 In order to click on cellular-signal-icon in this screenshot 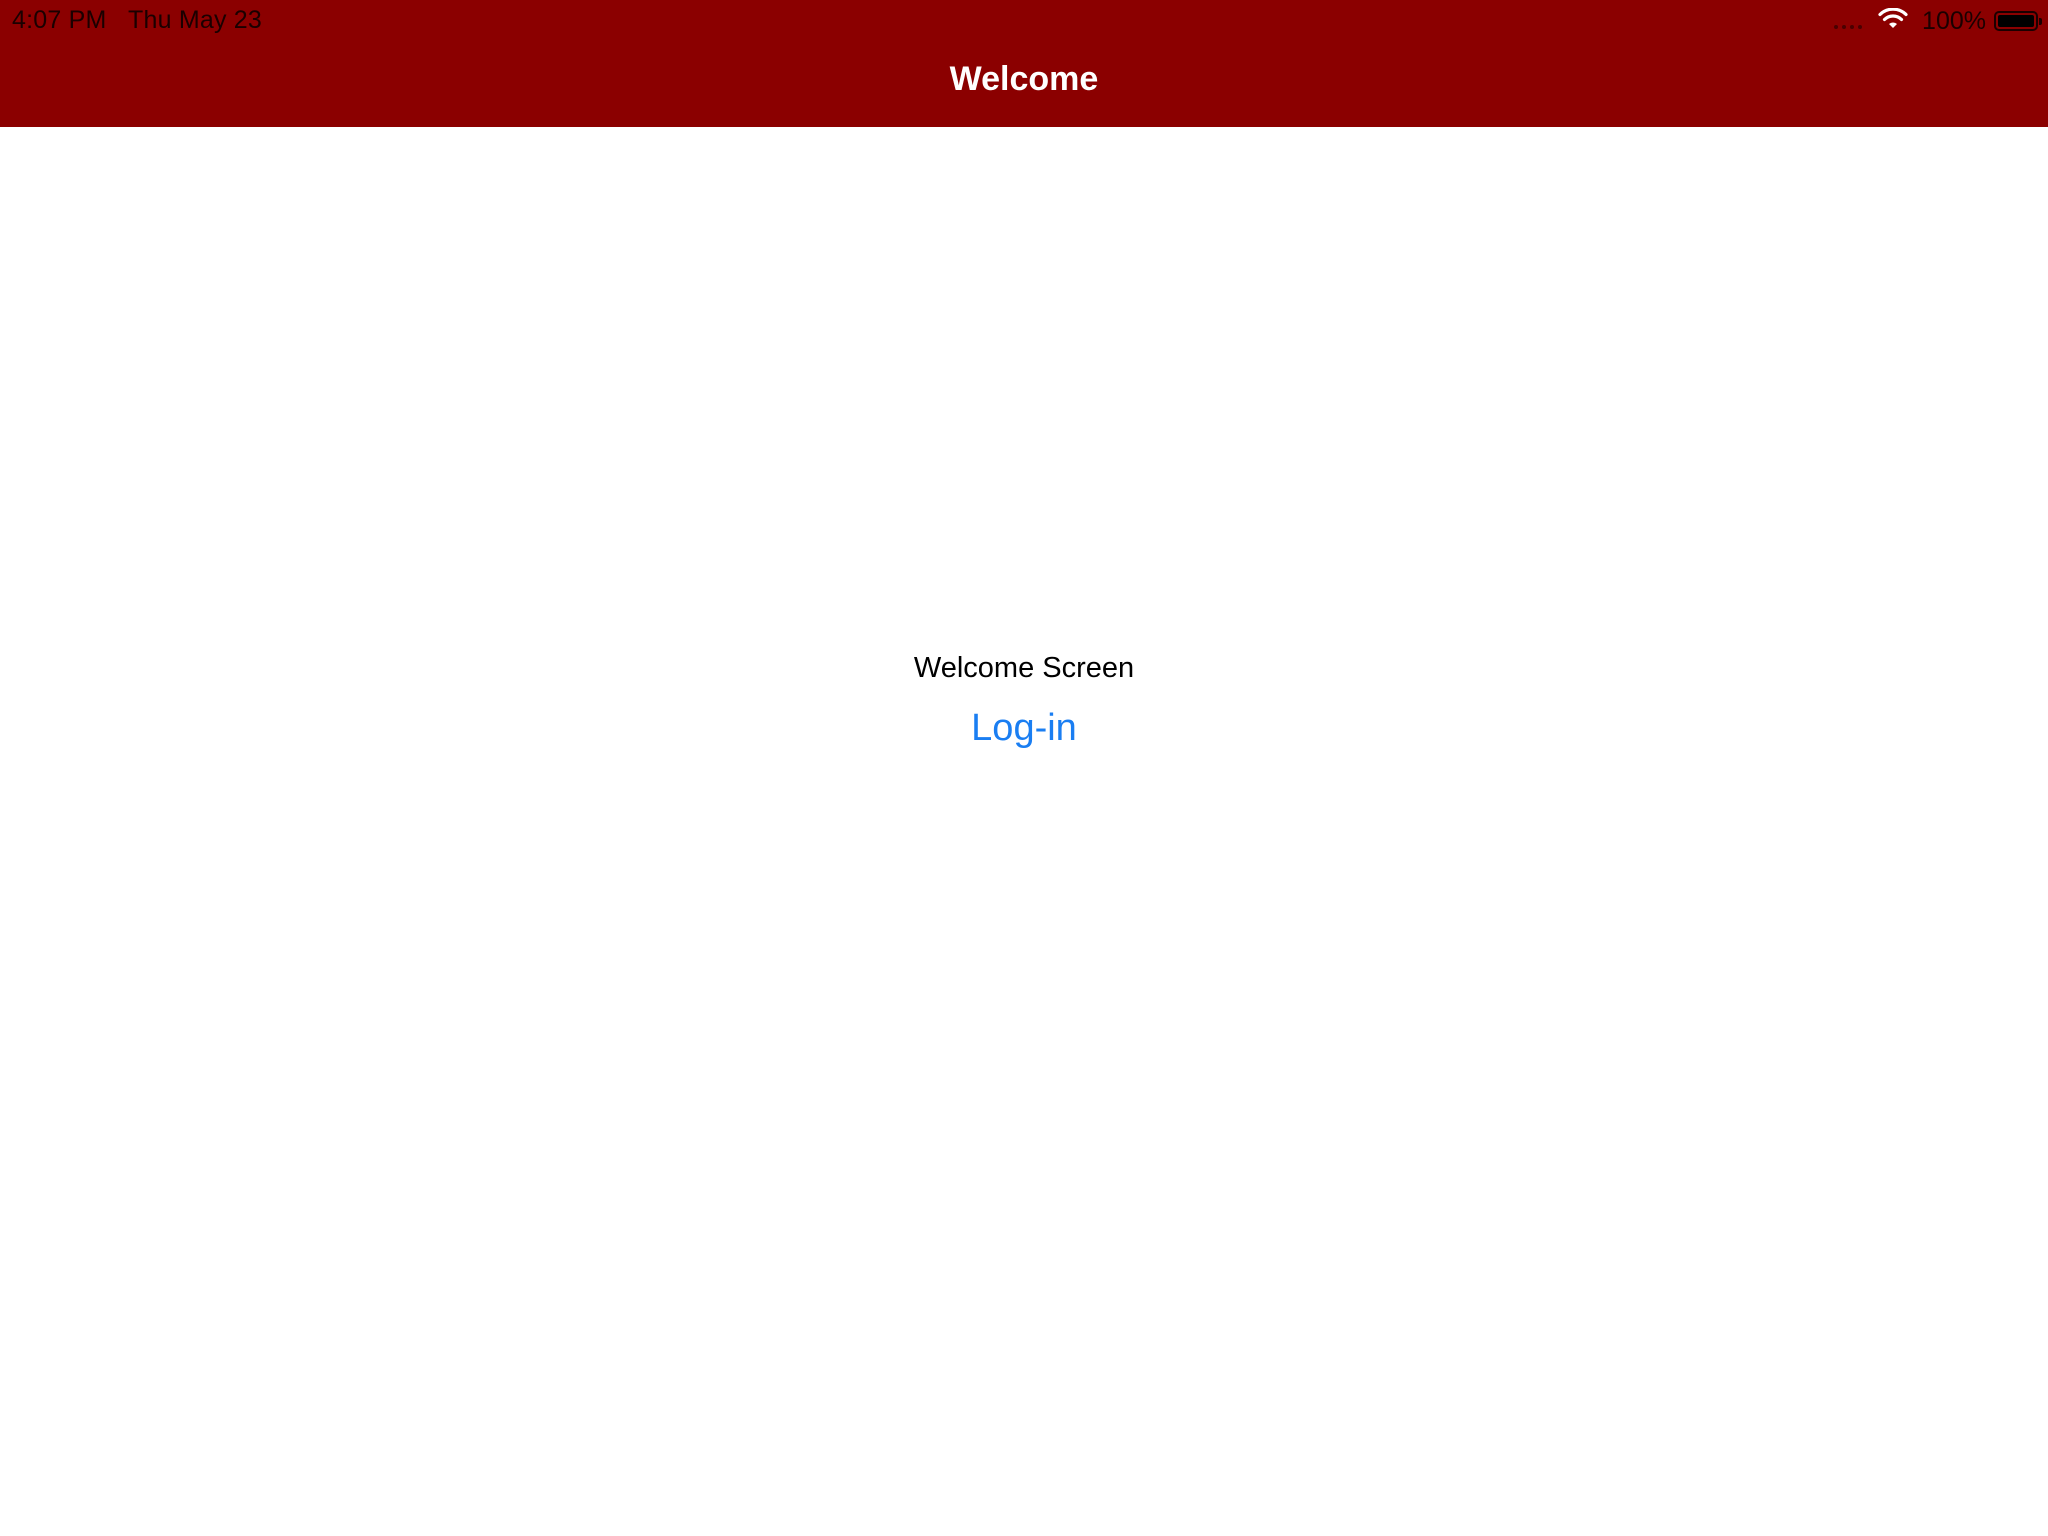, I will do `click(1848, 21)`.